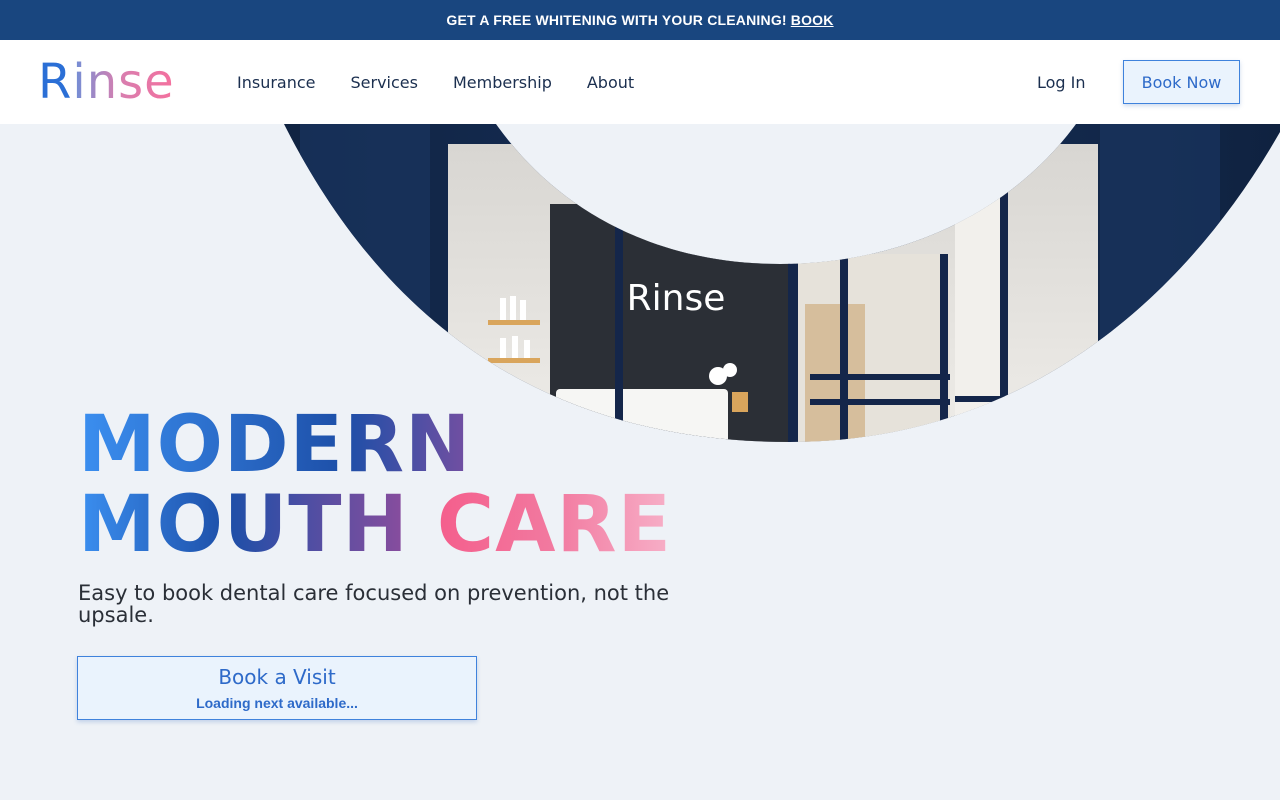 Image resolution: width=1280 pixels, height=800 pixels. What do you see at coordinates (375, 445) in the screenshot?
I see `headline-line-1: MODERN` at bounding box center [375, 445].